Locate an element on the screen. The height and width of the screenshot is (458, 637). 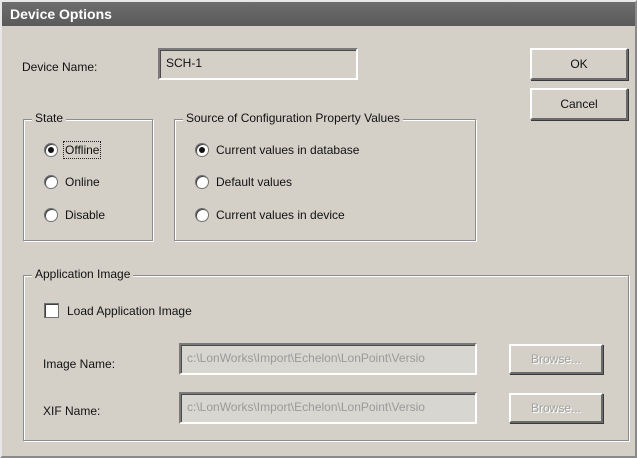
disable-label: Disable is located at coordinates (85, 215).